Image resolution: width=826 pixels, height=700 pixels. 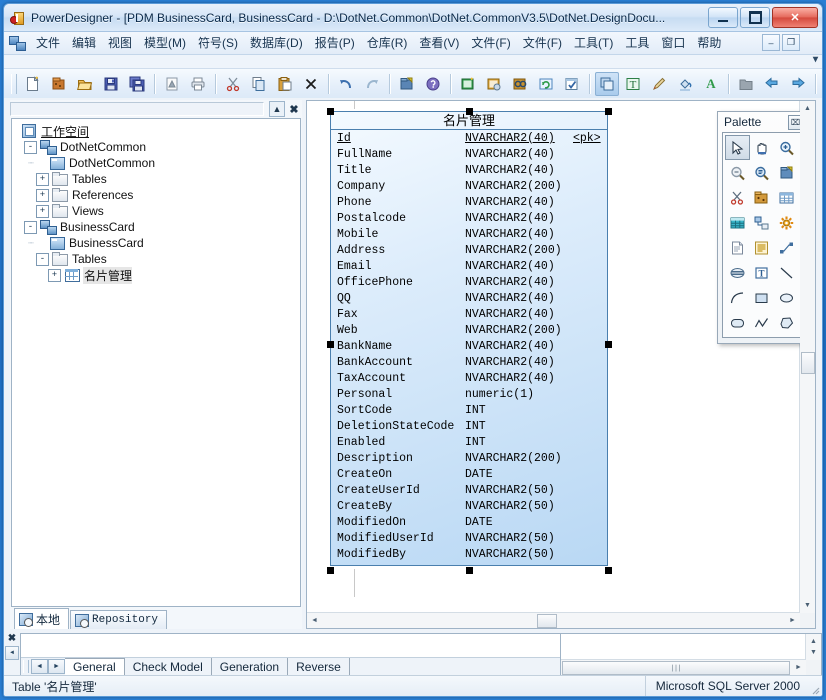 What do you see at coordinates (737, 222) in the screenshot?
I see `view-tool-icon` at bounding box center [737, 222].